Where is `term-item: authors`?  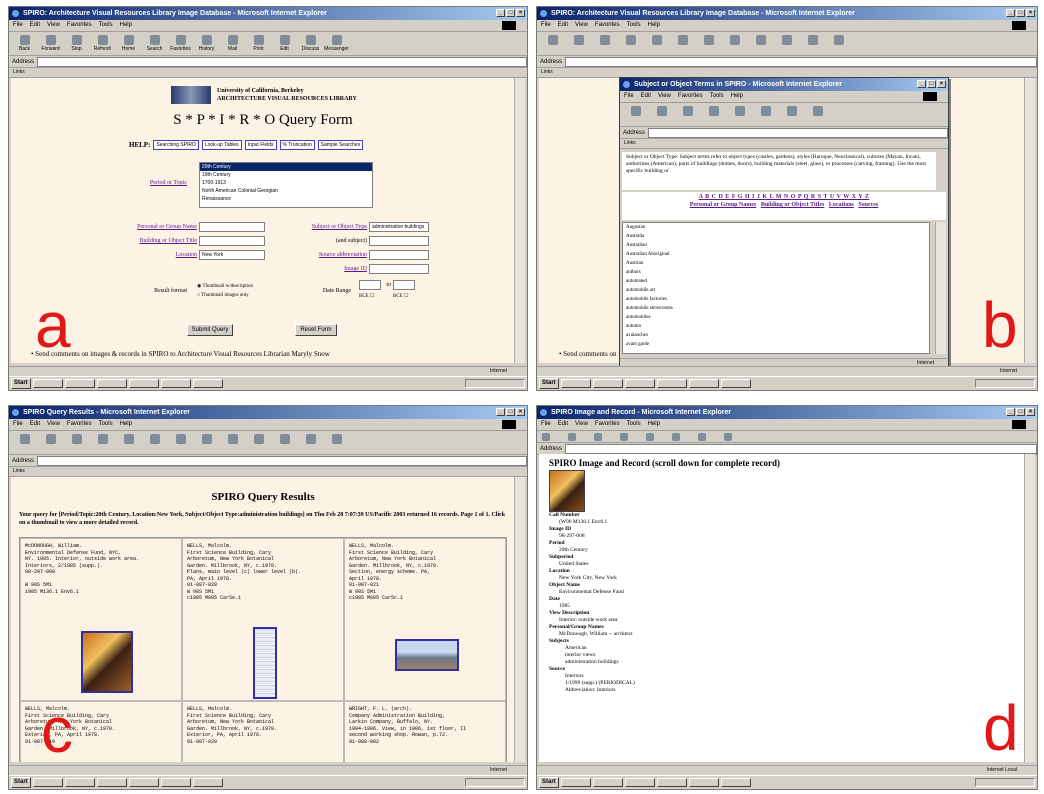
term-item: authors is located at coordinates (776, 272).